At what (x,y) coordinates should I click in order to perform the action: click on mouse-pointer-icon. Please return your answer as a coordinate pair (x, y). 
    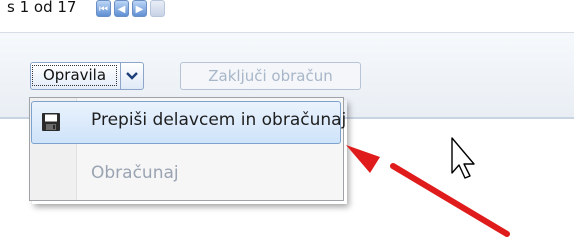
    Looking at the image, I should click on (463, 158).